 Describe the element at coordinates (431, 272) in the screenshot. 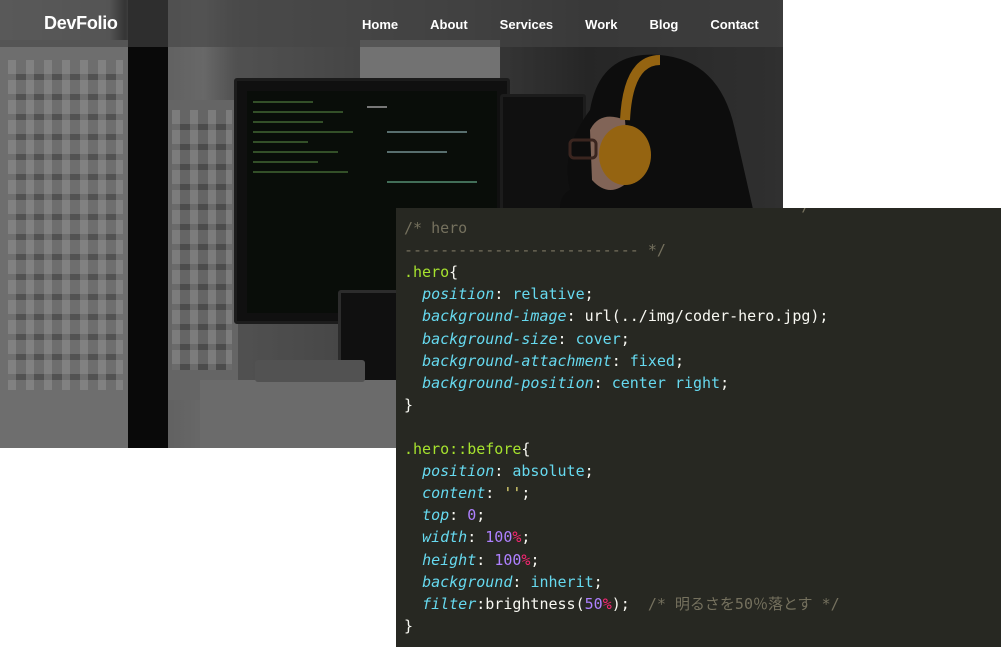

I see `code-line: .hero{` at that location.